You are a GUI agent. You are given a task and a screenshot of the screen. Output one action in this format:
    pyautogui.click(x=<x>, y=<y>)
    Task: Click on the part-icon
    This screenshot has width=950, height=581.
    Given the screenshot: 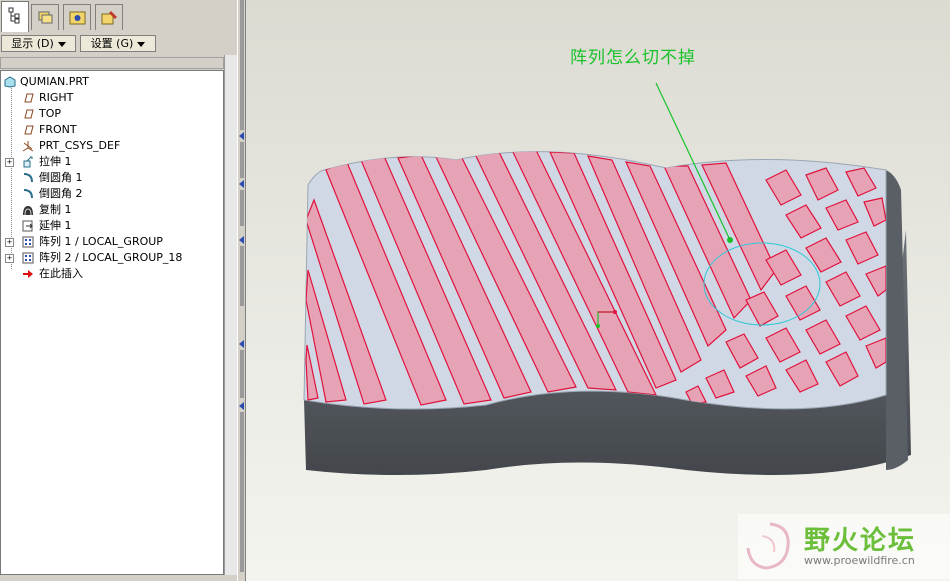 What is the action you would take?
    pyautogui.click(x=10, y=82)
    